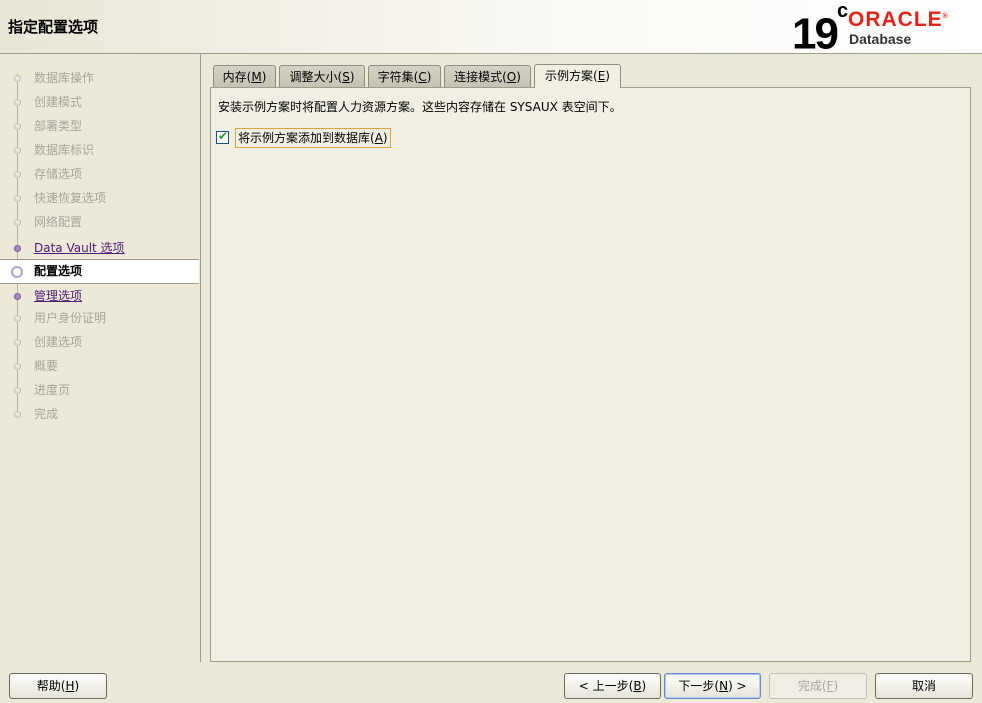  I want to click on logo-version: 19c, so click(820, 29).